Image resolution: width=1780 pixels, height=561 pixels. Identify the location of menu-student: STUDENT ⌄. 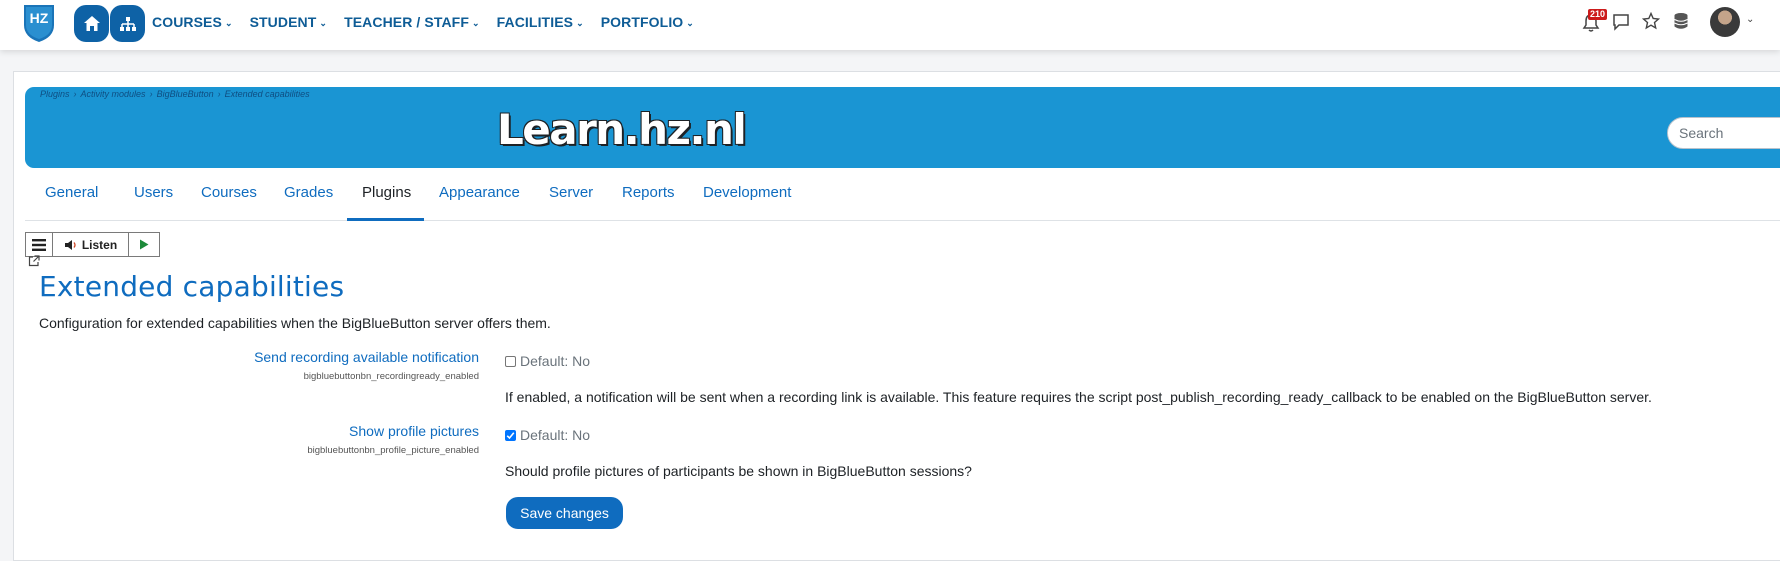
(288, 22).